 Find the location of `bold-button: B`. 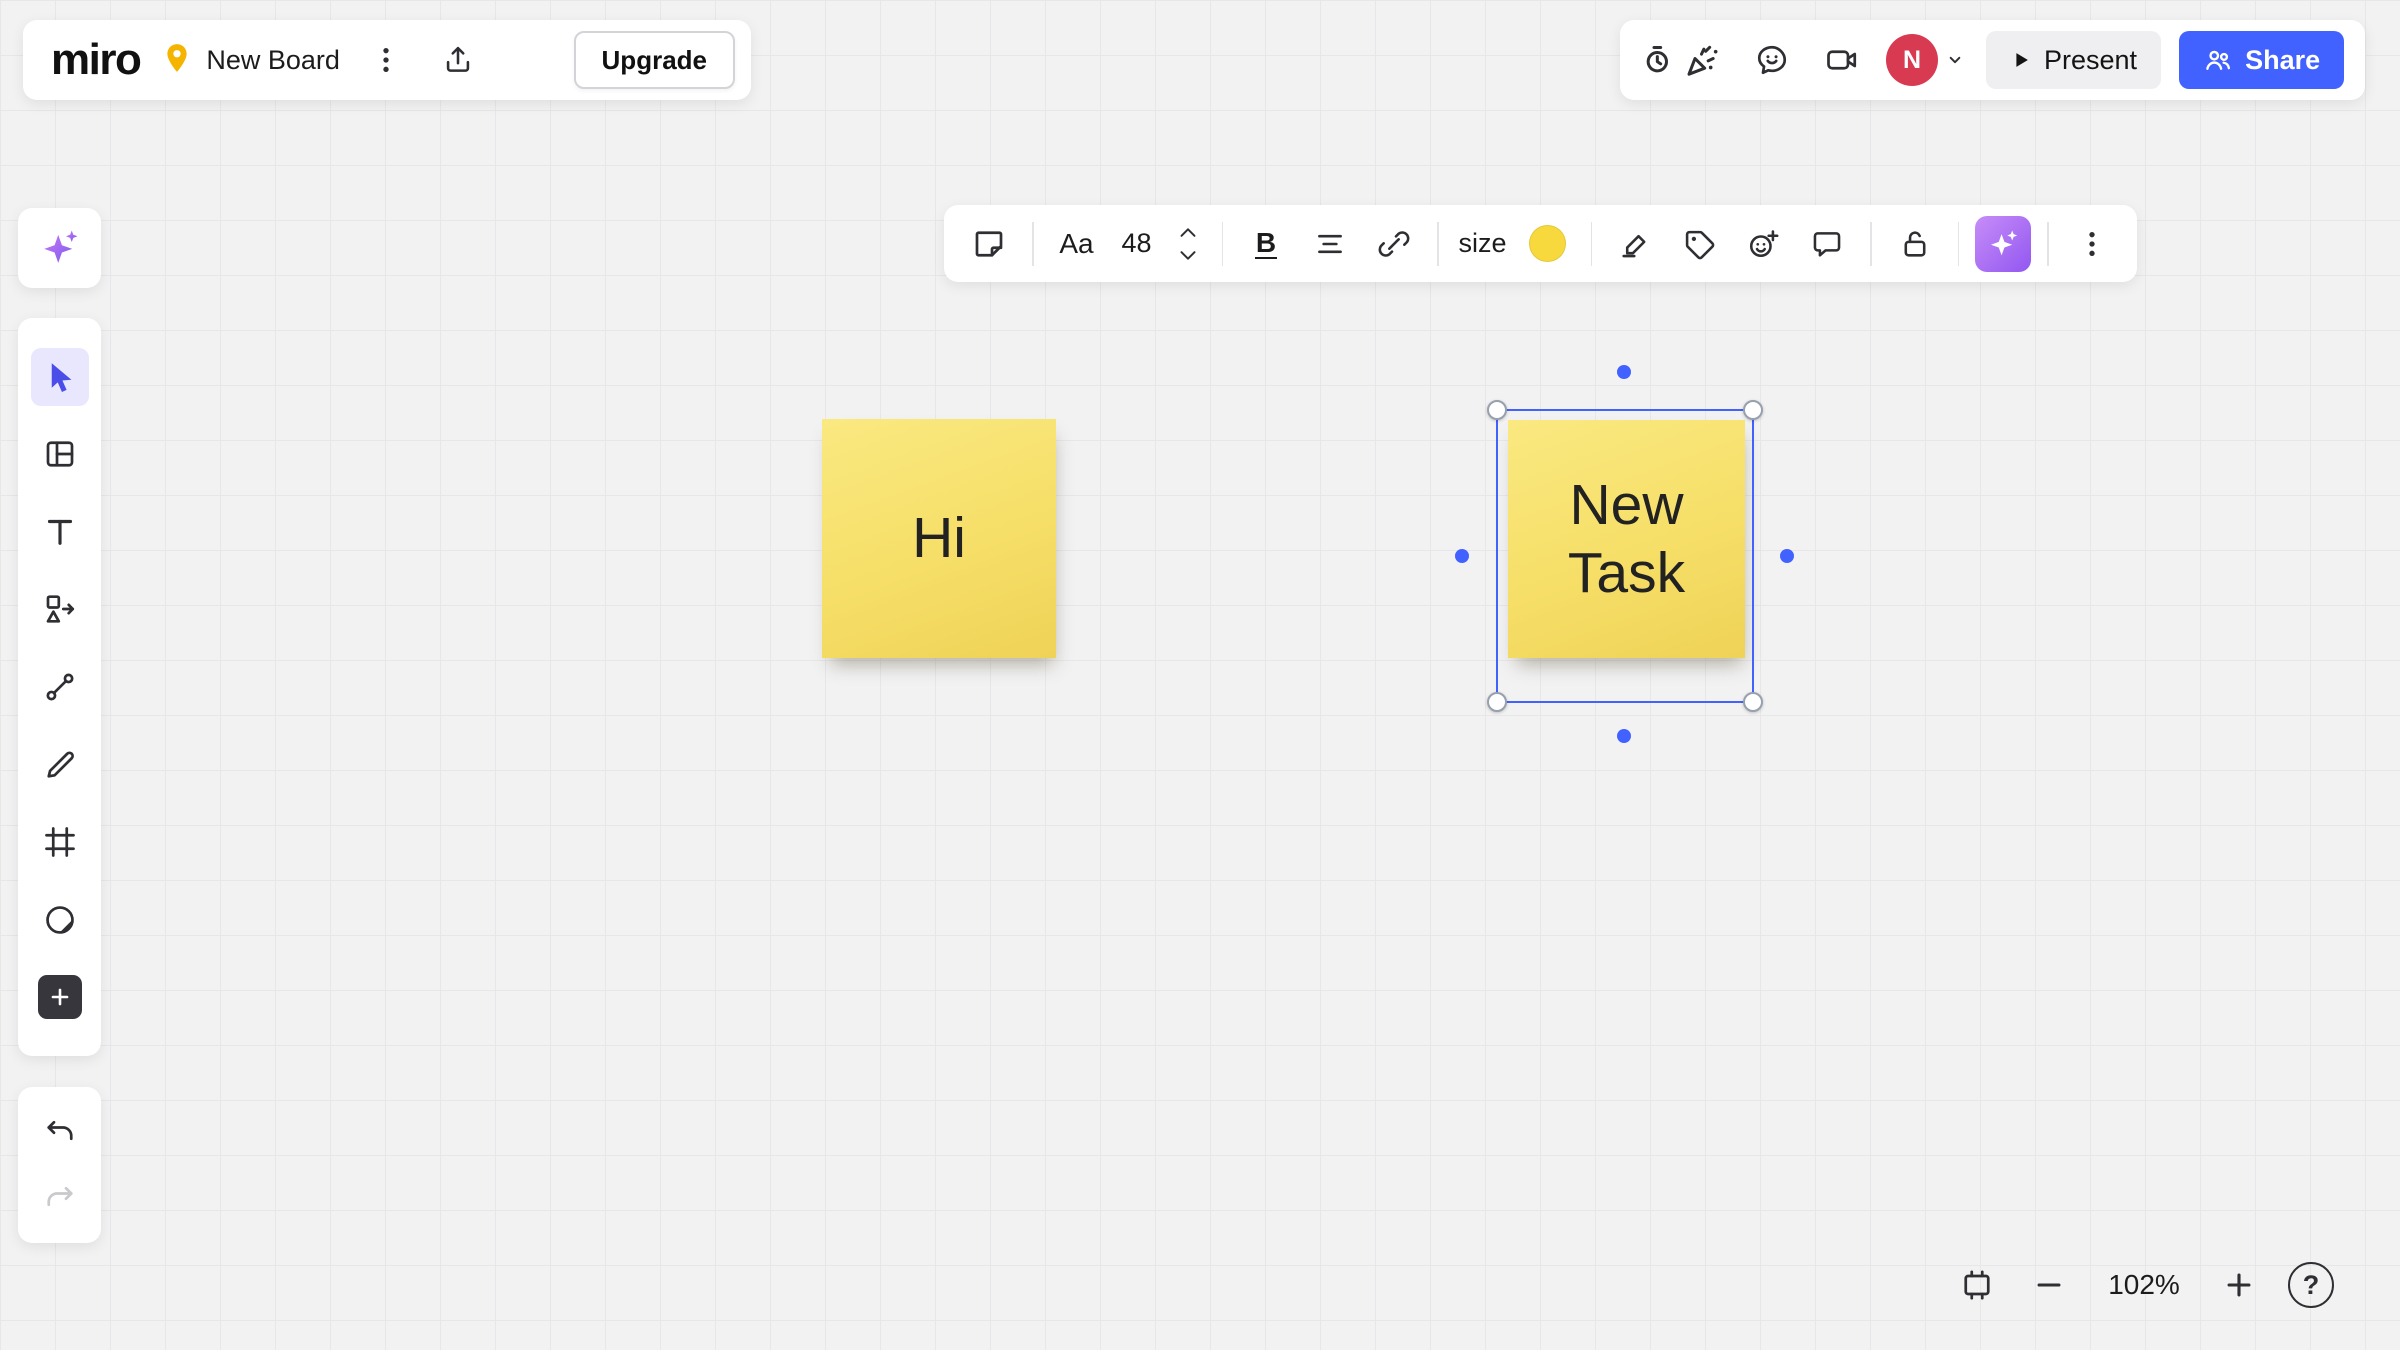

bold-button: B is located at coordinates (1266, 244).